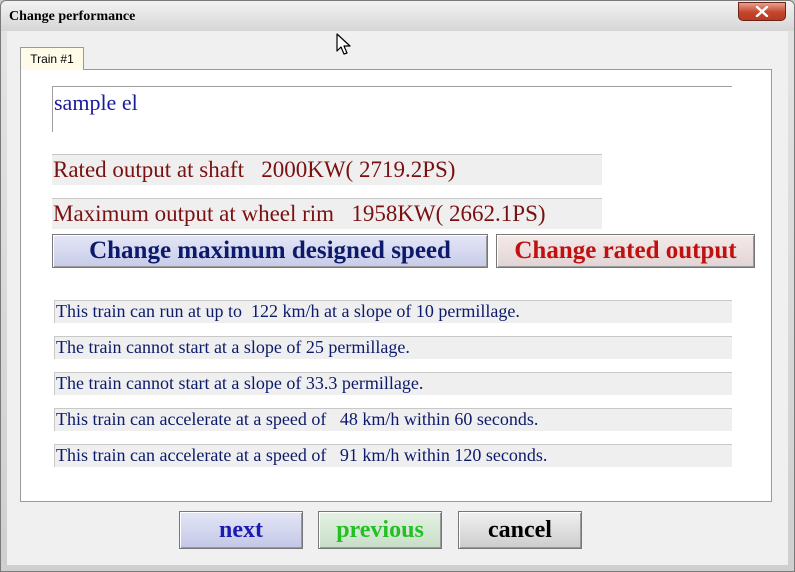 The height and width of the screenshot is (572, 795). Describe the element at coordinates (241, 530) in the screenshot. I see `next-button: next` at that location.